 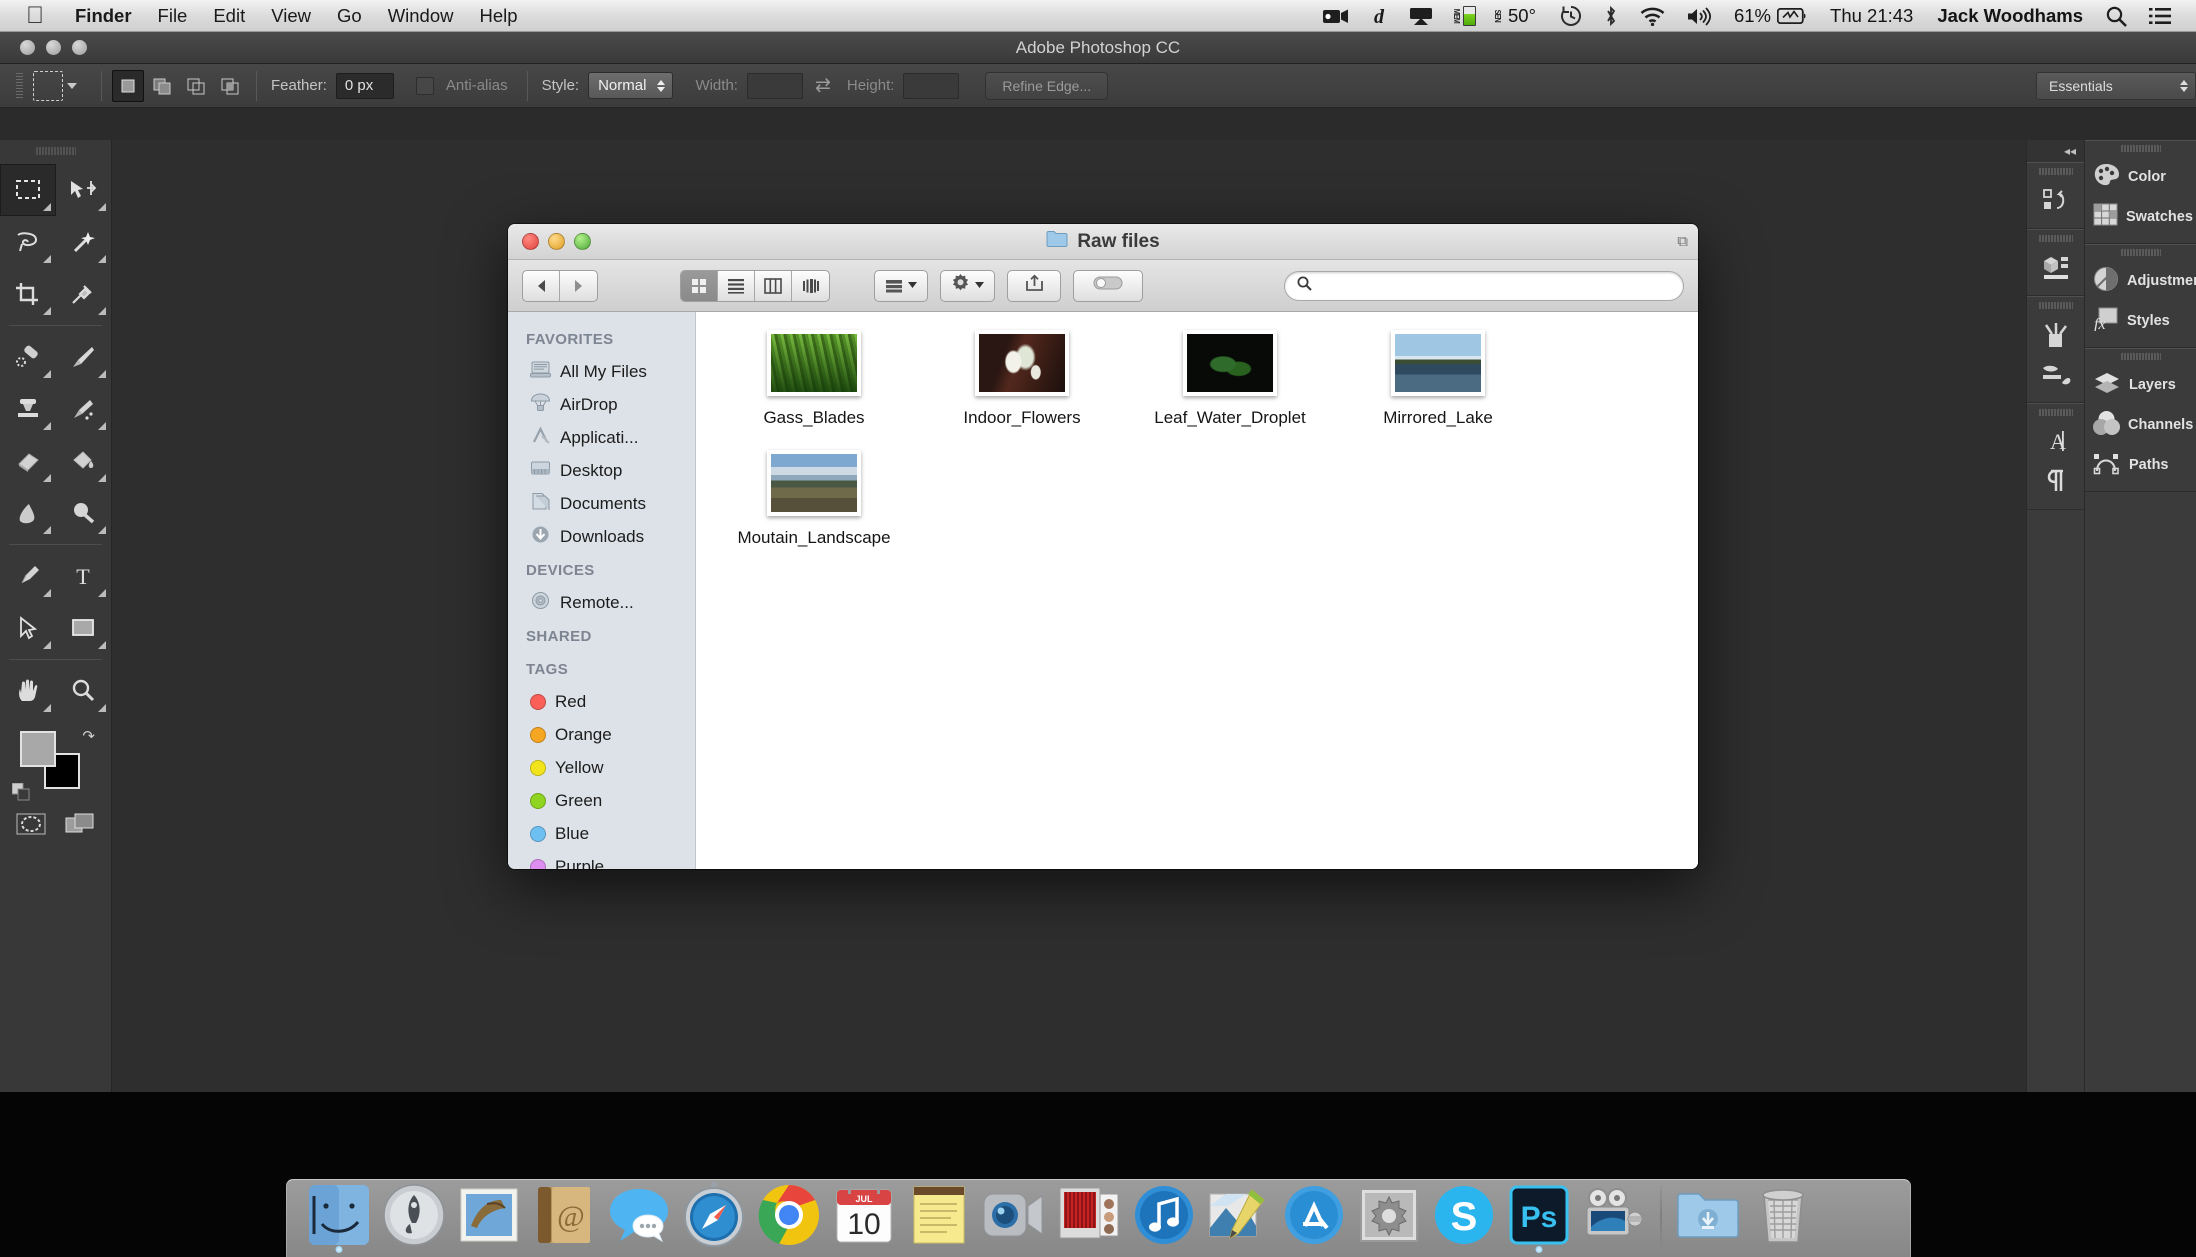 I want to click on sidebar-tag-red: Red, so click(x=601, y=701).